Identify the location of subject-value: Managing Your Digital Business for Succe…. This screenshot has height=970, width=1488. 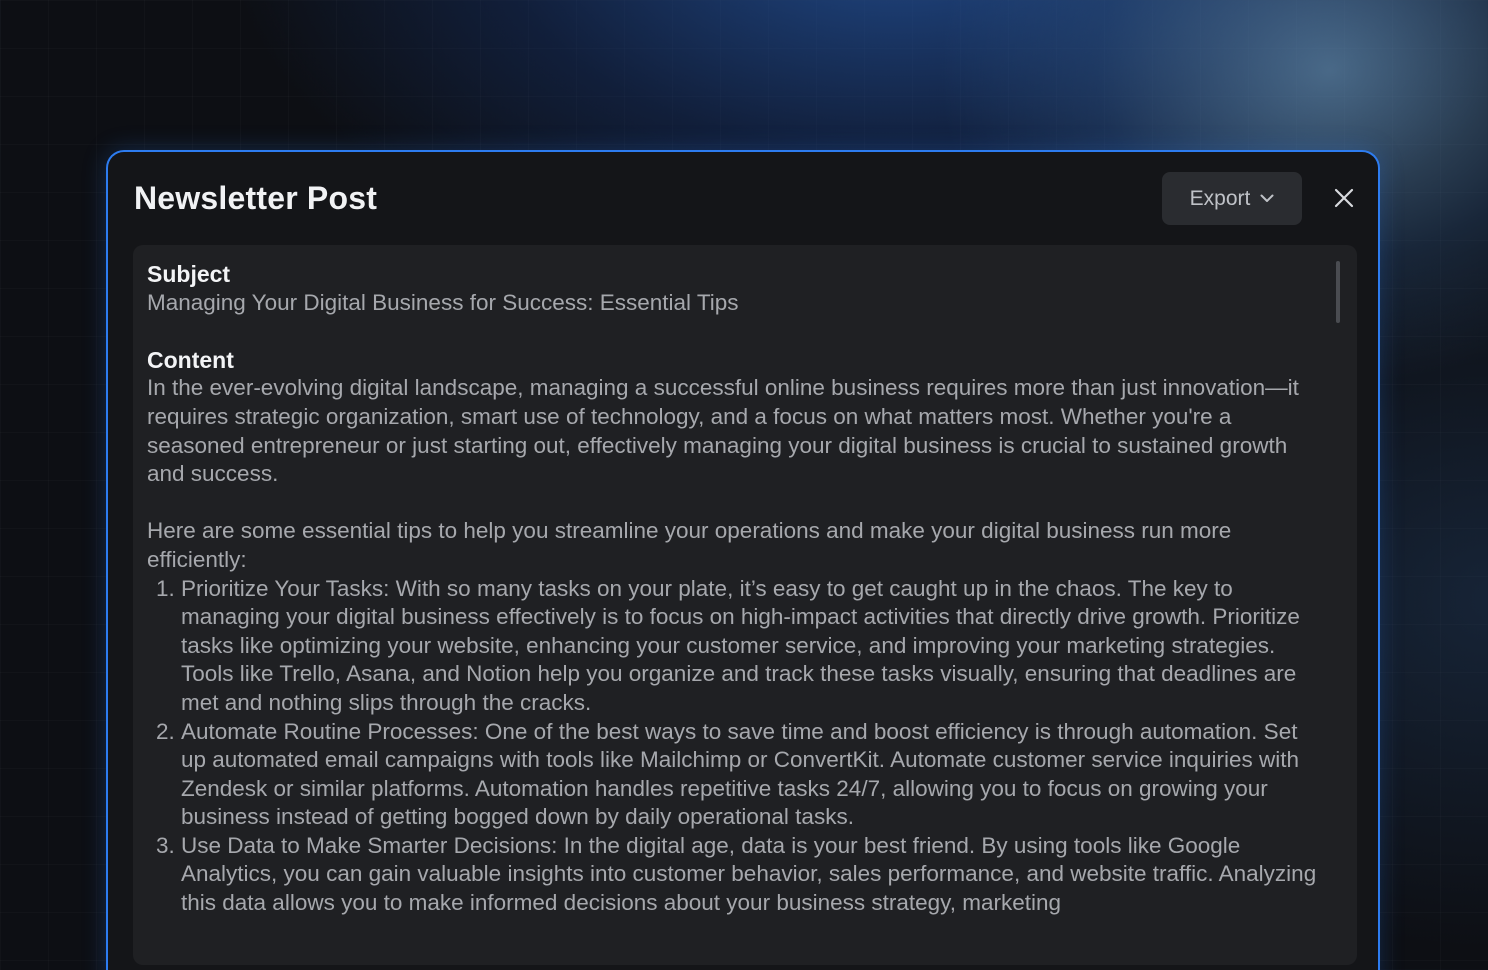
(443, 302).